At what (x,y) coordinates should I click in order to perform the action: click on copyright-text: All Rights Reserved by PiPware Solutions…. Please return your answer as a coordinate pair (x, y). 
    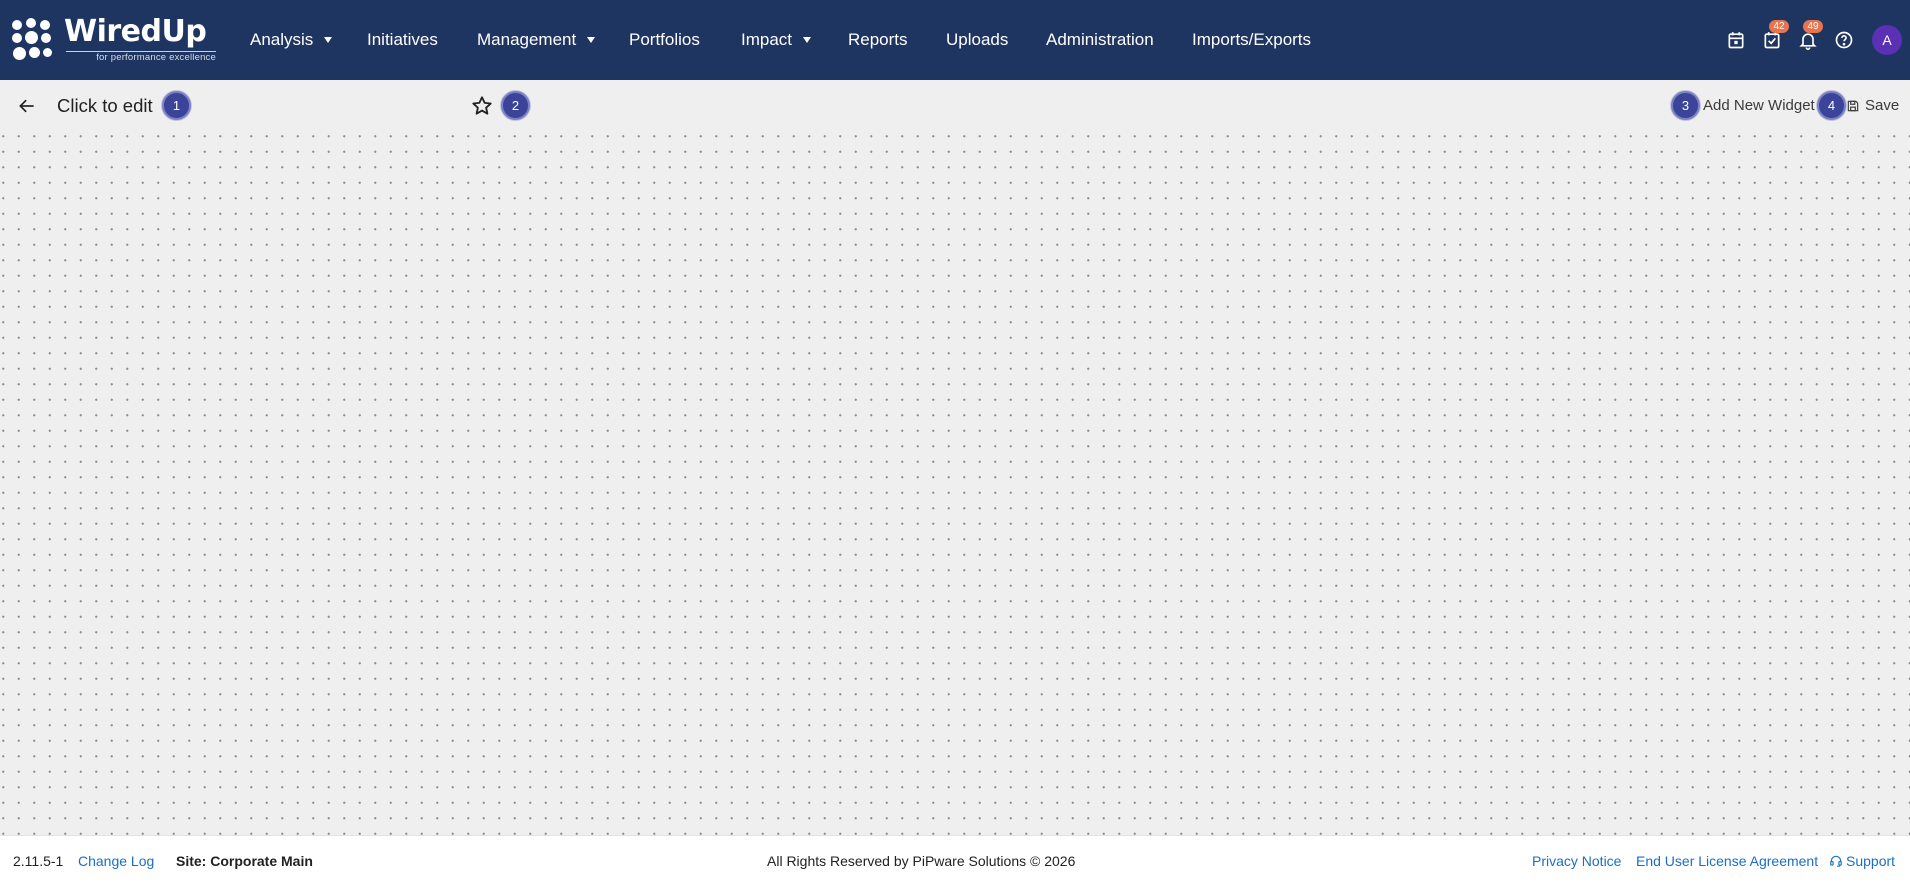
    Looking at the image, I should click on (921, 861).